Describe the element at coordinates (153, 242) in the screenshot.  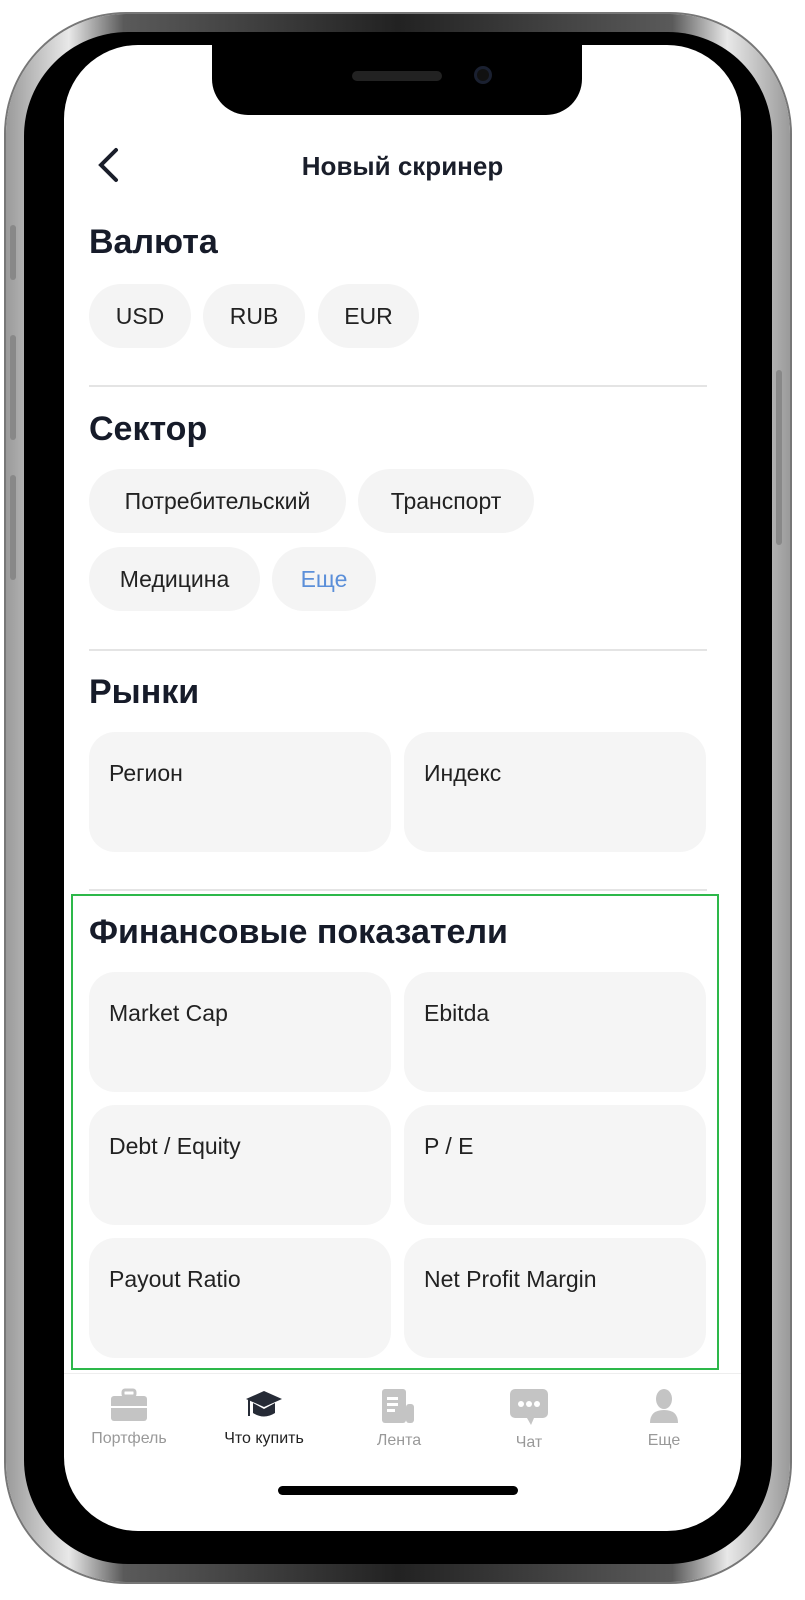
I see `section-title-currency: Валюта` at that location.